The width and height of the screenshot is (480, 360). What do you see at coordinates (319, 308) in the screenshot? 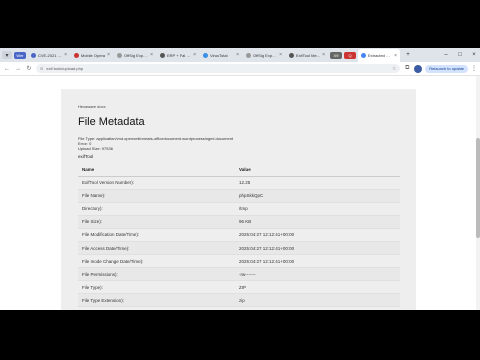
I see `row-value: application/zip` at bounding box center [319, 308].